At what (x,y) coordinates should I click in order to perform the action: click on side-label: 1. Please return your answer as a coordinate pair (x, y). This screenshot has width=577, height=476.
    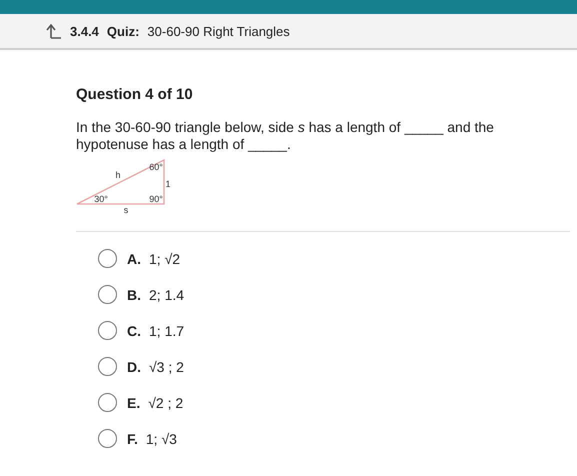
    Looking at the image, I should click on (168, 184).